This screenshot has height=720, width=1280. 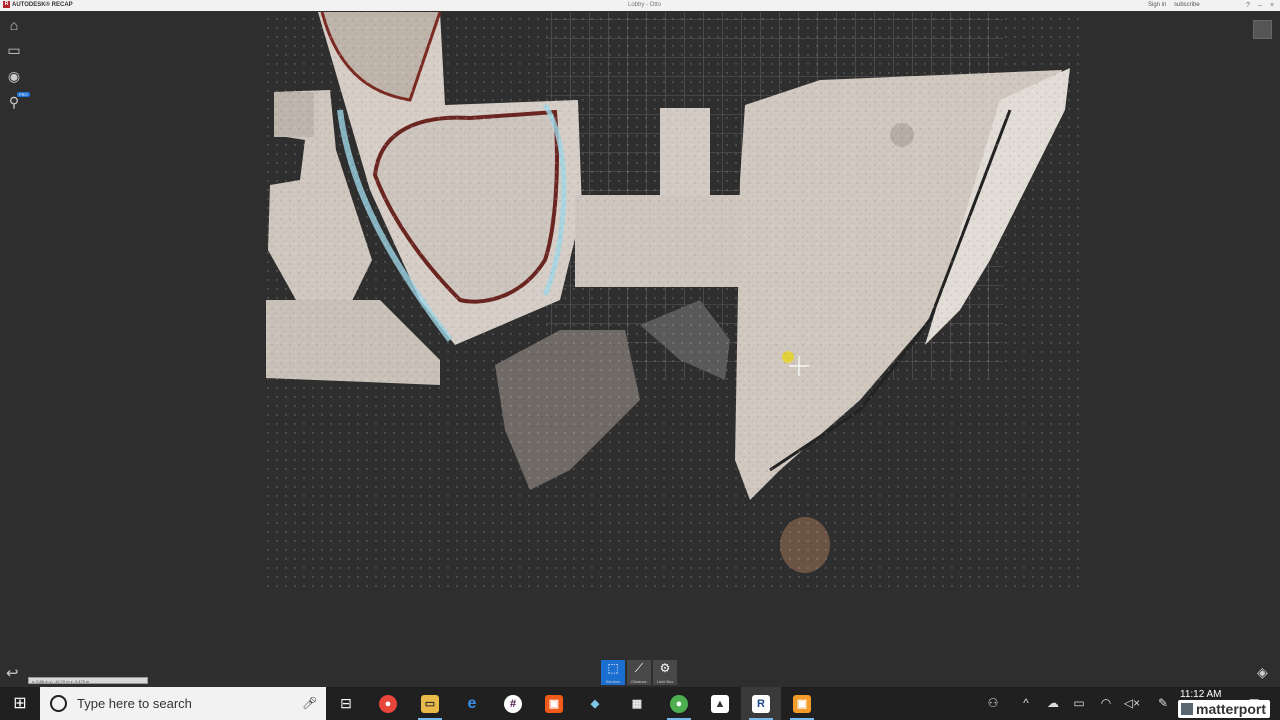 I want to click on pro-badge: PRO, so click(x=23, y=94).